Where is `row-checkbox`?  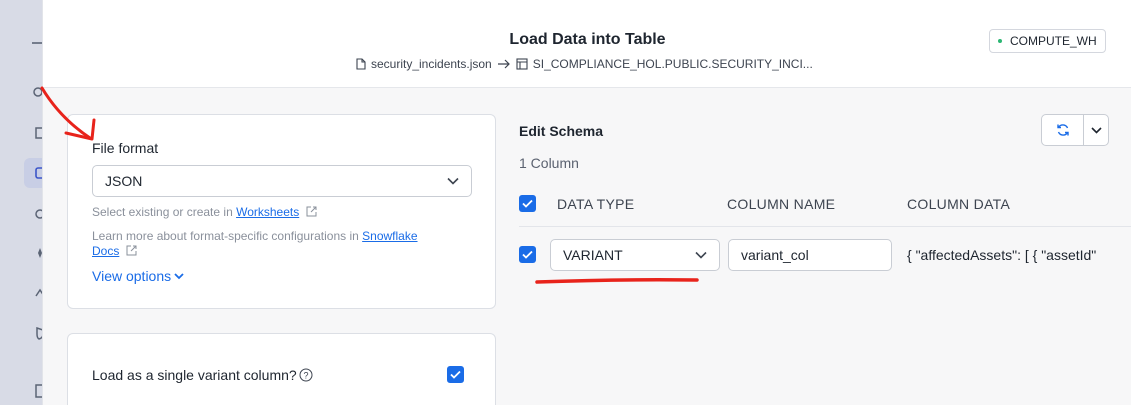
row-checkbox is located at coordinates (527, 254).